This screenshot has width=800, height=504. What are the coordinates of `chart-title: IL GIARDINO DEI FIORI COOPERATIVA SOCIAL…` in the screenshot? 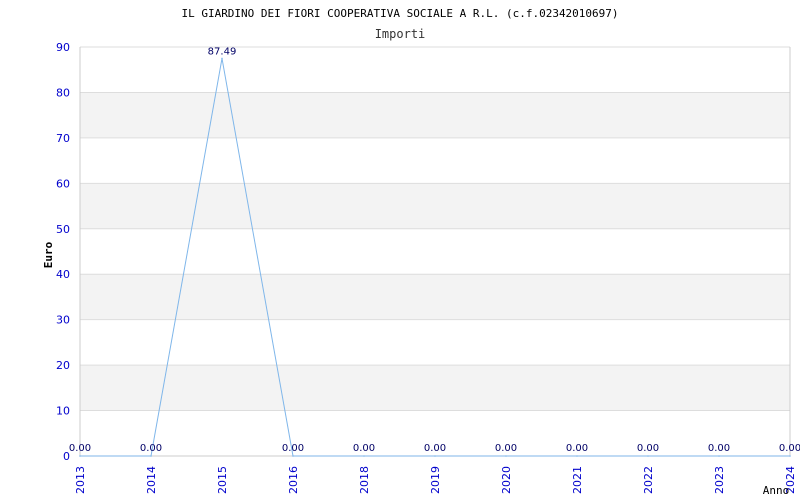 It's located at (399, 13).